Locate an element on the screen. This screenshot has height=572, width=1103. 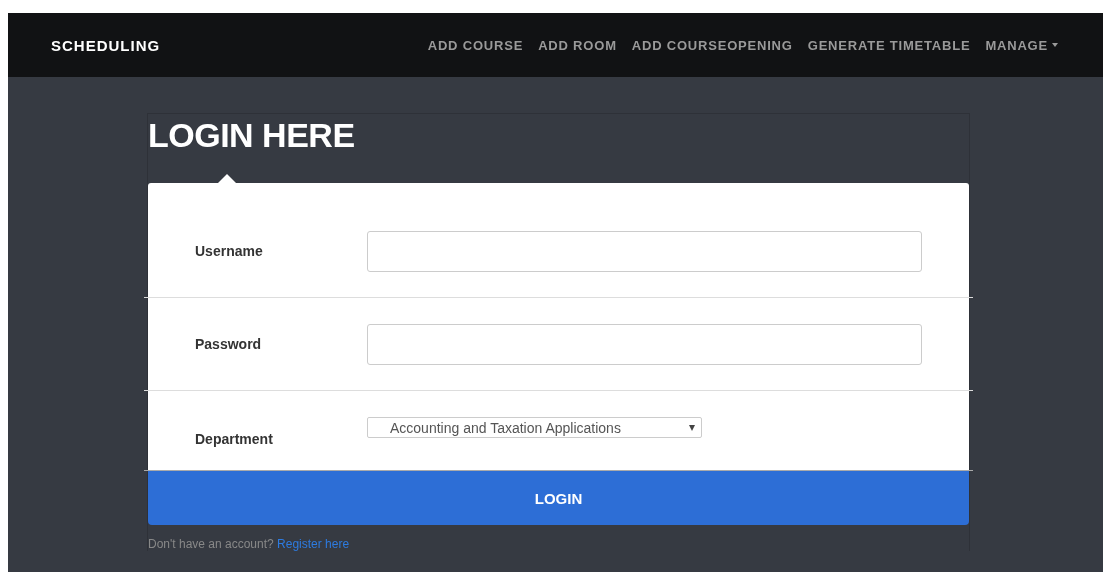
nav-dropdown: MANAGE is located at coordinates (1021, 45).